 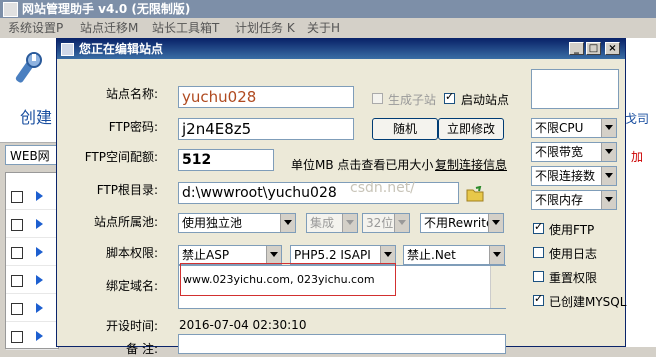 What do you see at coordinates (559, 152) in the screenshot?
I see `bandwidth-value: 不限带宽` at bounding box center [559, 152].